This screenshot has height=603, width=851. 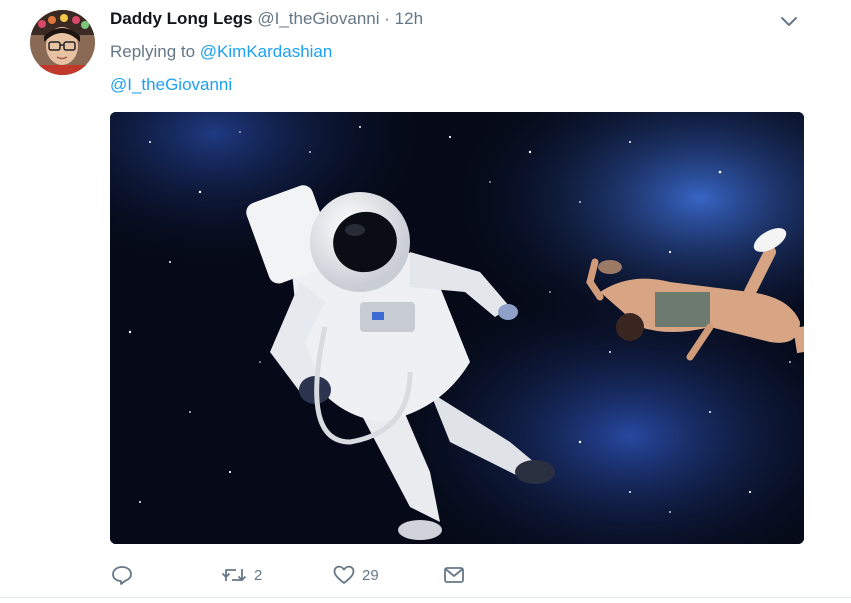 I want to click on mention-link: @I_theGiovanni, so click(x=171, y=84).